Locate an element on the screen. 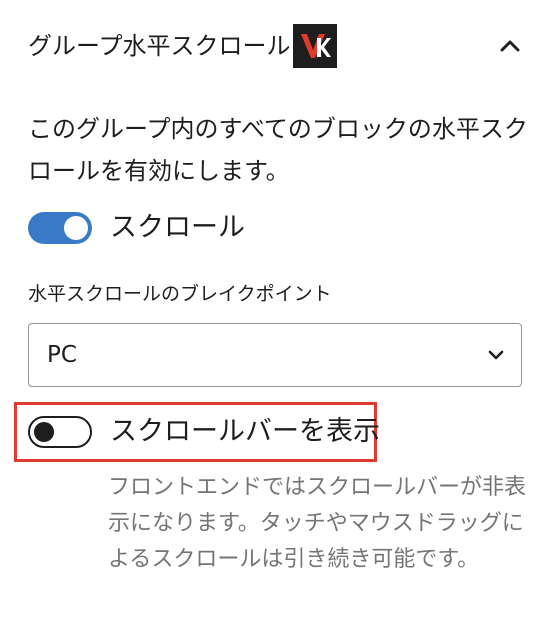 This screenshot has width=550, height=632. panel-title: グループ水平スクロール is located at coordinates (159, 46).